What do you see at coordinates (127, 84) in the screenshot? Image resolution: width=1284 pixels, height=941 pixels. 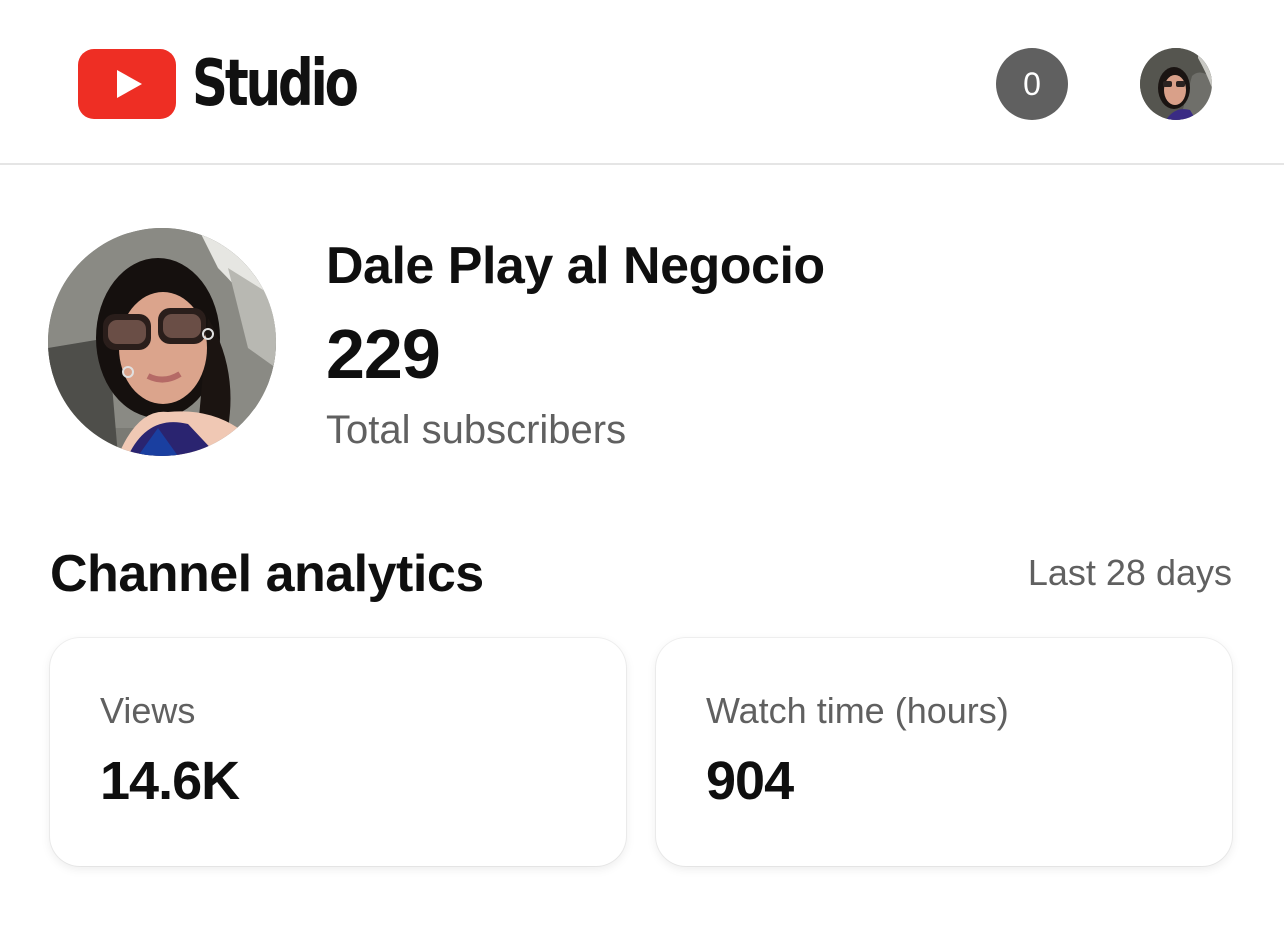 I see `youtube-play-icon` at bounding box center [127, 84].